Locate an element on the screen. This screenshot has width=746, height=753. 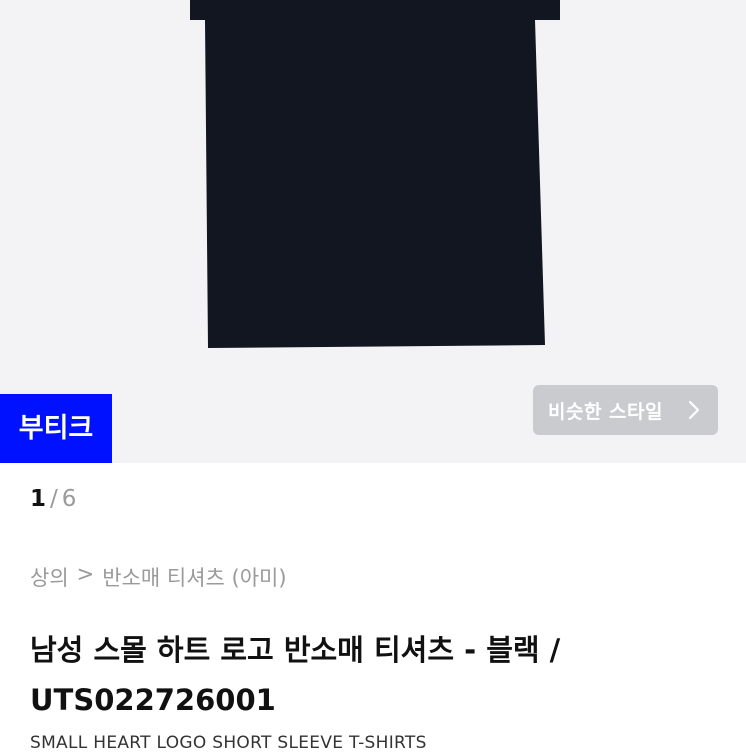
product-subtitle: SMALL HEART LOGO SHORT SLEEVE T-SHIRTS is located at coordinates (228, 743).